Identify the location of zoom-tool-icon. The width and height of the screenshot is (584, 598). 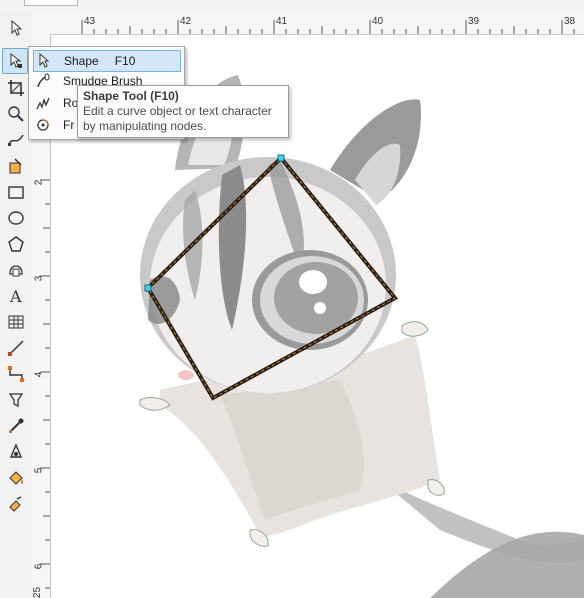
(16, 114).